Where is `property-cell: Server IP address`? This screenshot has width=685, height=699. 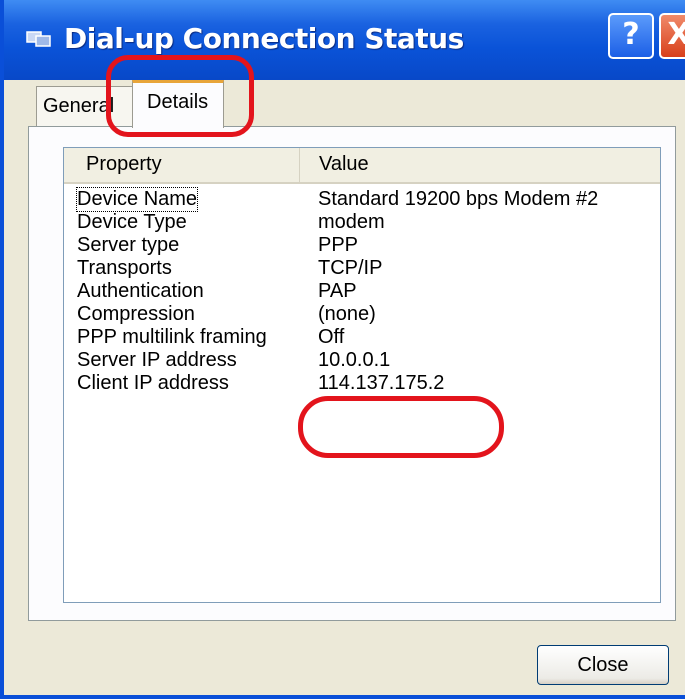
property-cell: Server IP address is located at coordinates (157, 360).